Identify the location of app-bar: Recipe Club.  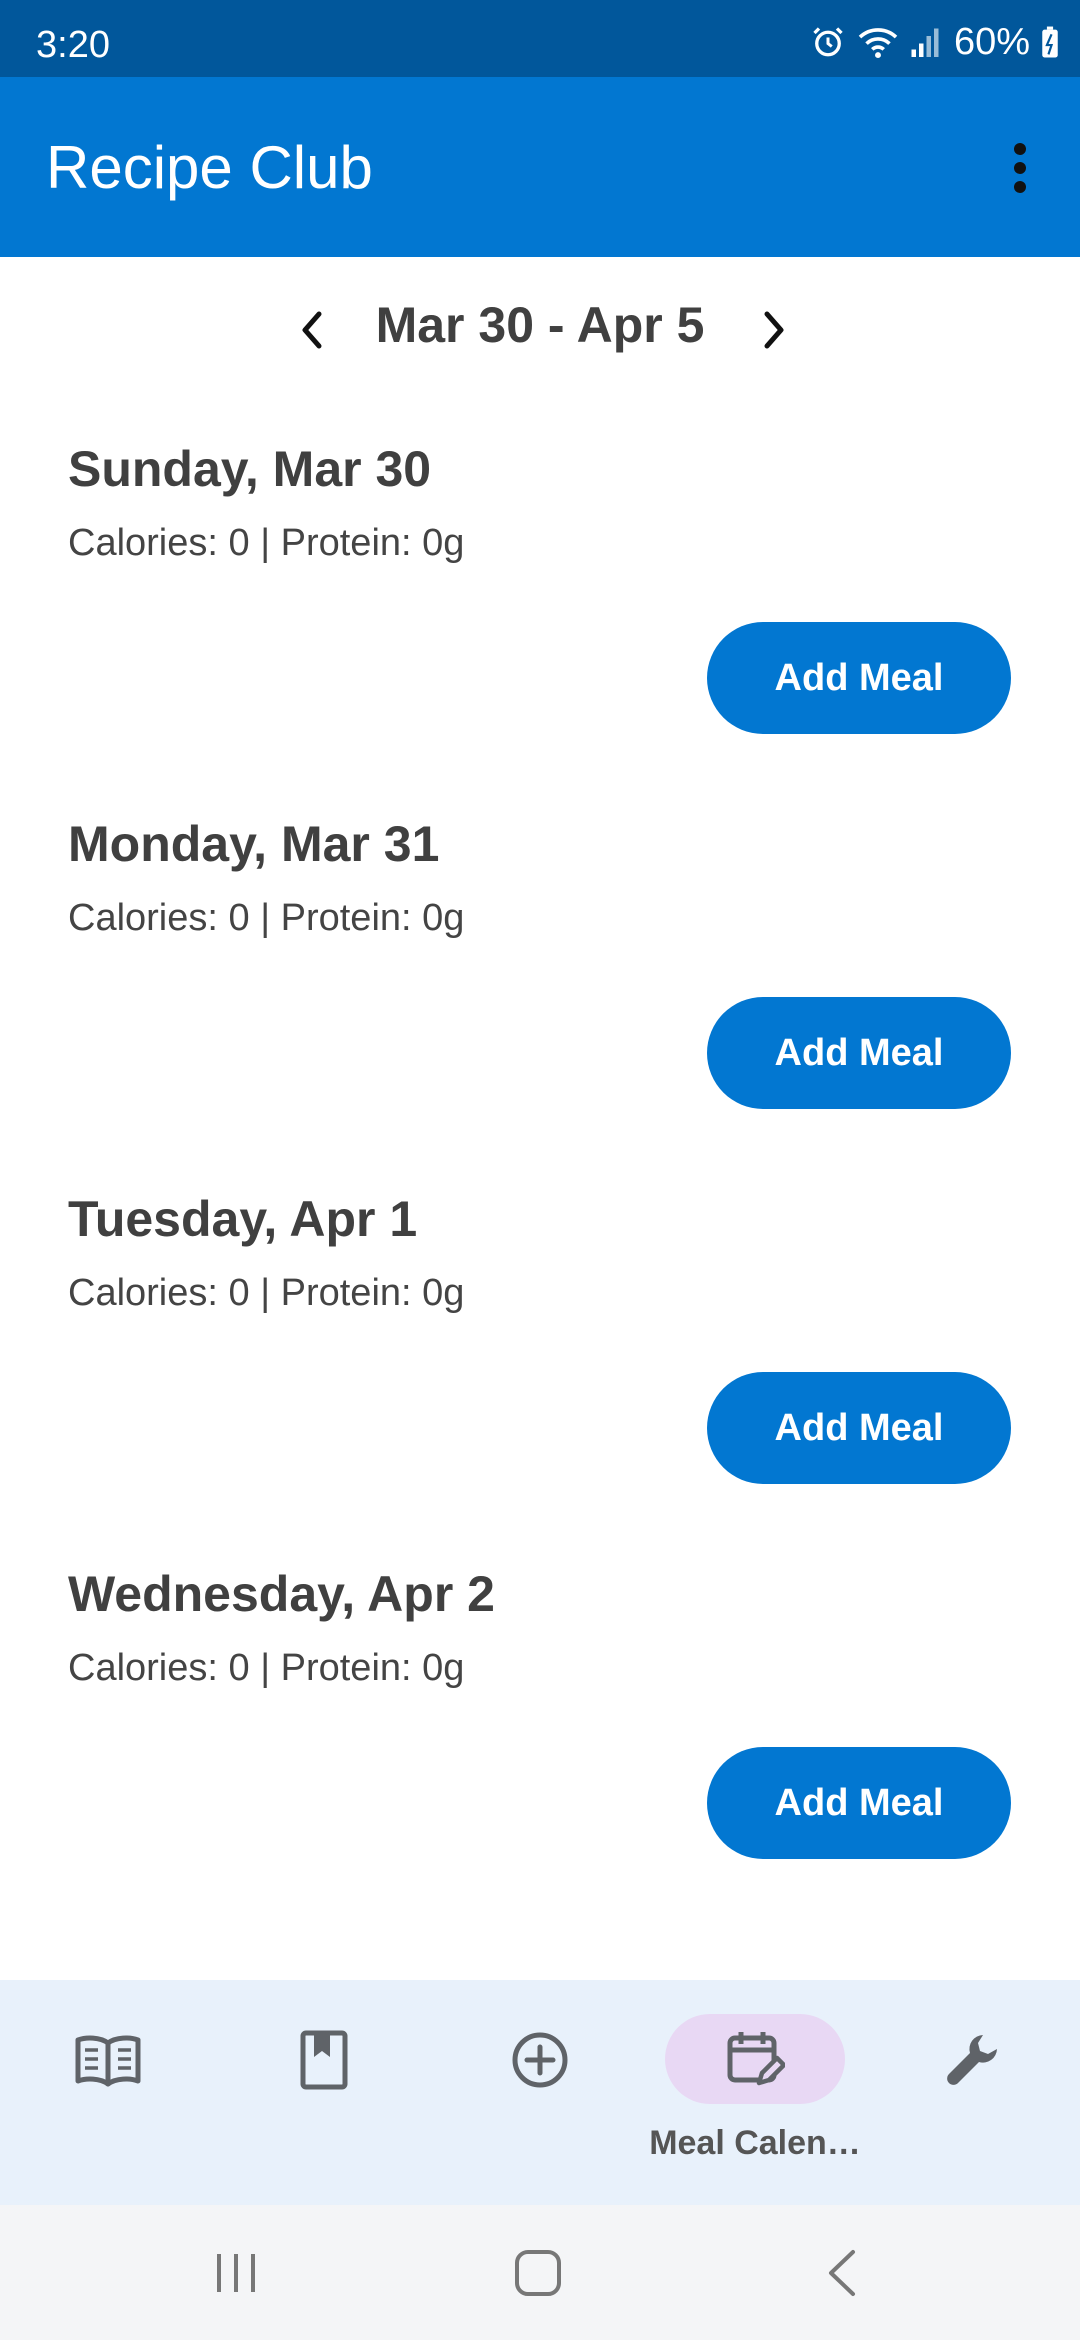
(540, 167).